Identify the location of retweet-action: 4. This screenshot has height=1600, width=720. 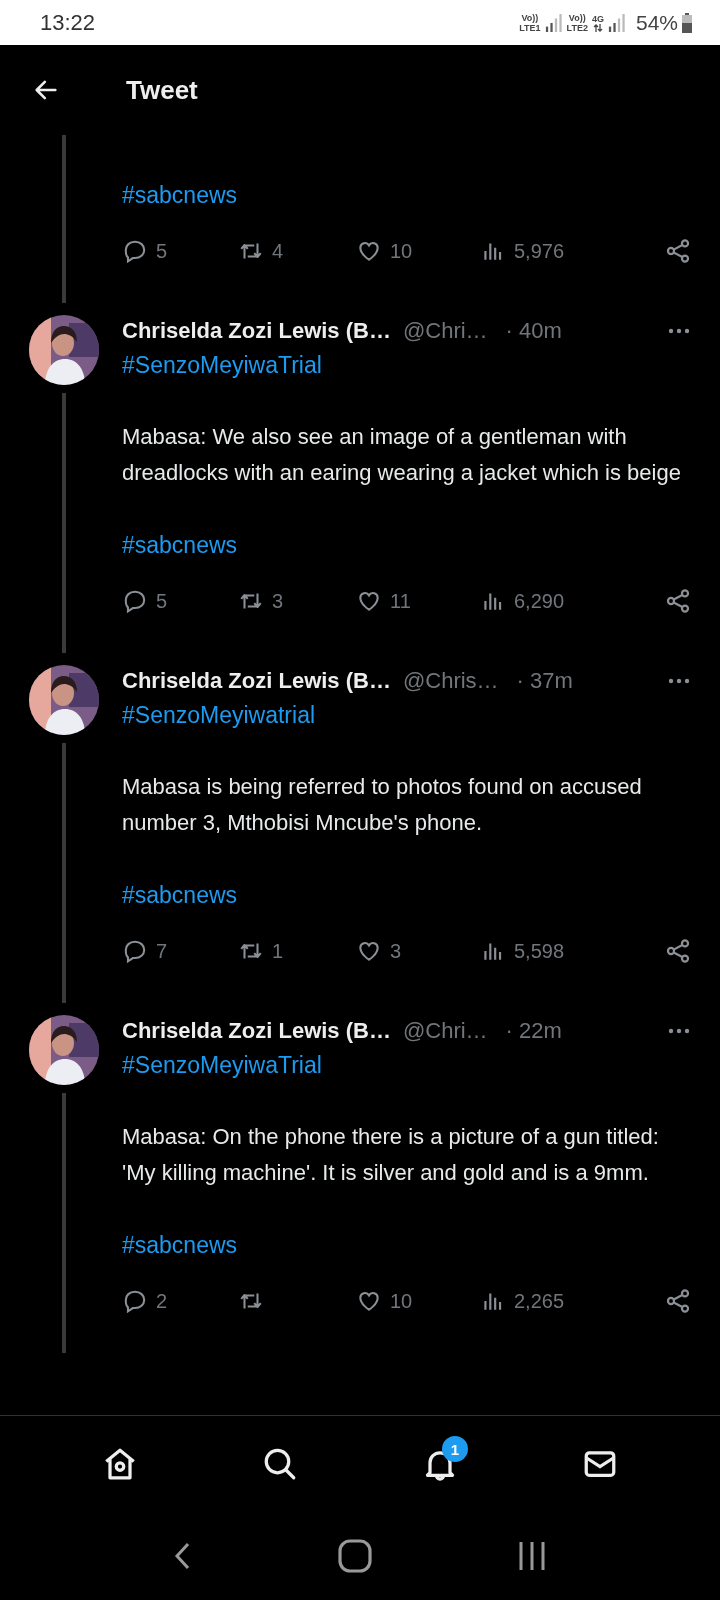
(297, 251).